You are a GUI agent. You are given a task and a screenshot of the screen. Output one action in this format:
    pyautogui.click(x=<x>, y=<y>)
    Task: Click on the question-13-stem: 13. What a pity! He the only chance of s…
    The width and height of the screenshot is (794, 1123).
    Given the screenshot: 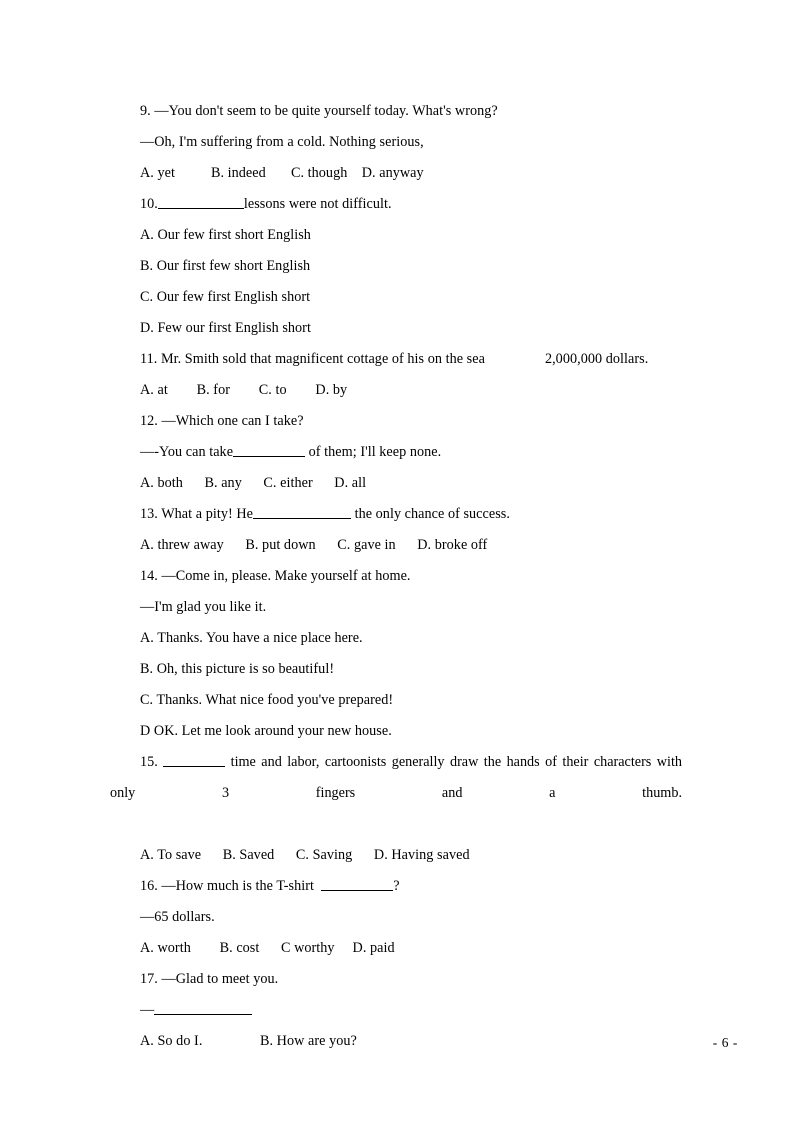 What is the action you would take?
    pyautogui.click(x=396, y=514)
    